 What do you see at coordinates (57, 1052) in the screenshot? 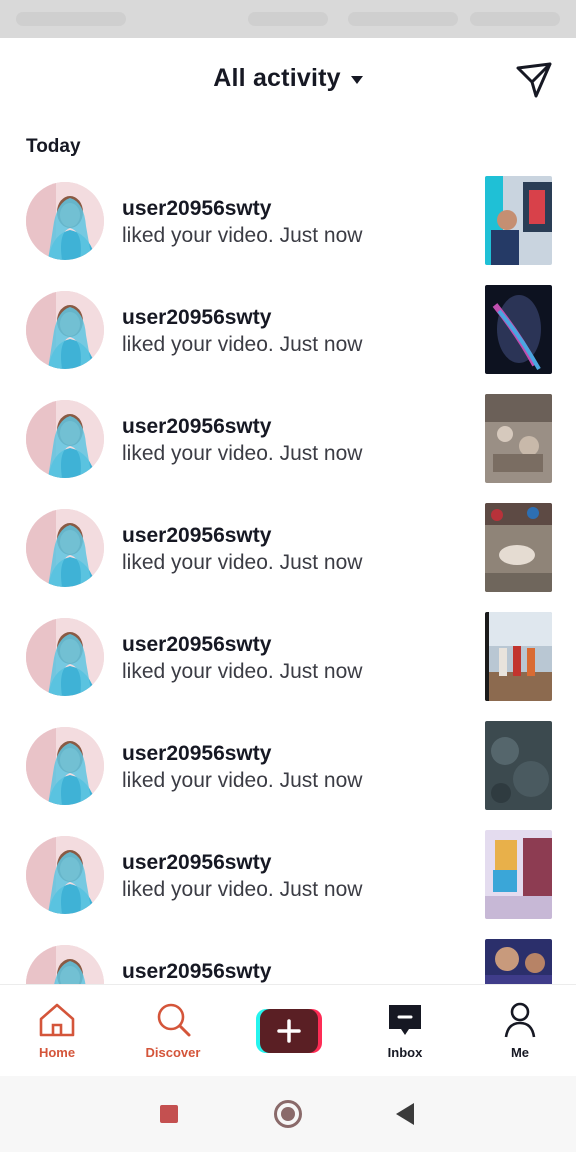
I see `tab-home-label: Home` at bounding box center [57, 1052].